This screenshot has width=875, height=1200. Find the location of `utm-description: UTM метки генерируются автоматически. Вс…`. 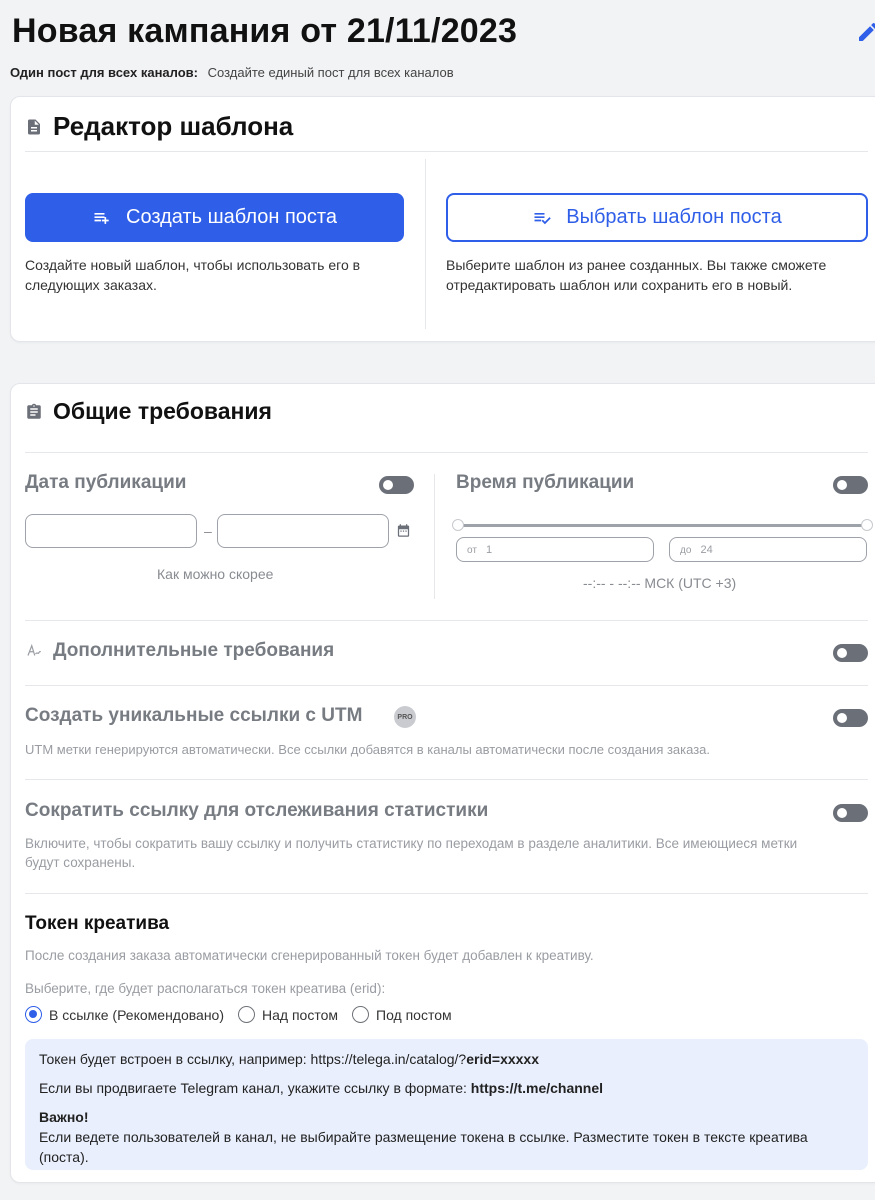

utm-description: UTM метки генерируются автоматически. Вс… is located at coordinates (368, 749).